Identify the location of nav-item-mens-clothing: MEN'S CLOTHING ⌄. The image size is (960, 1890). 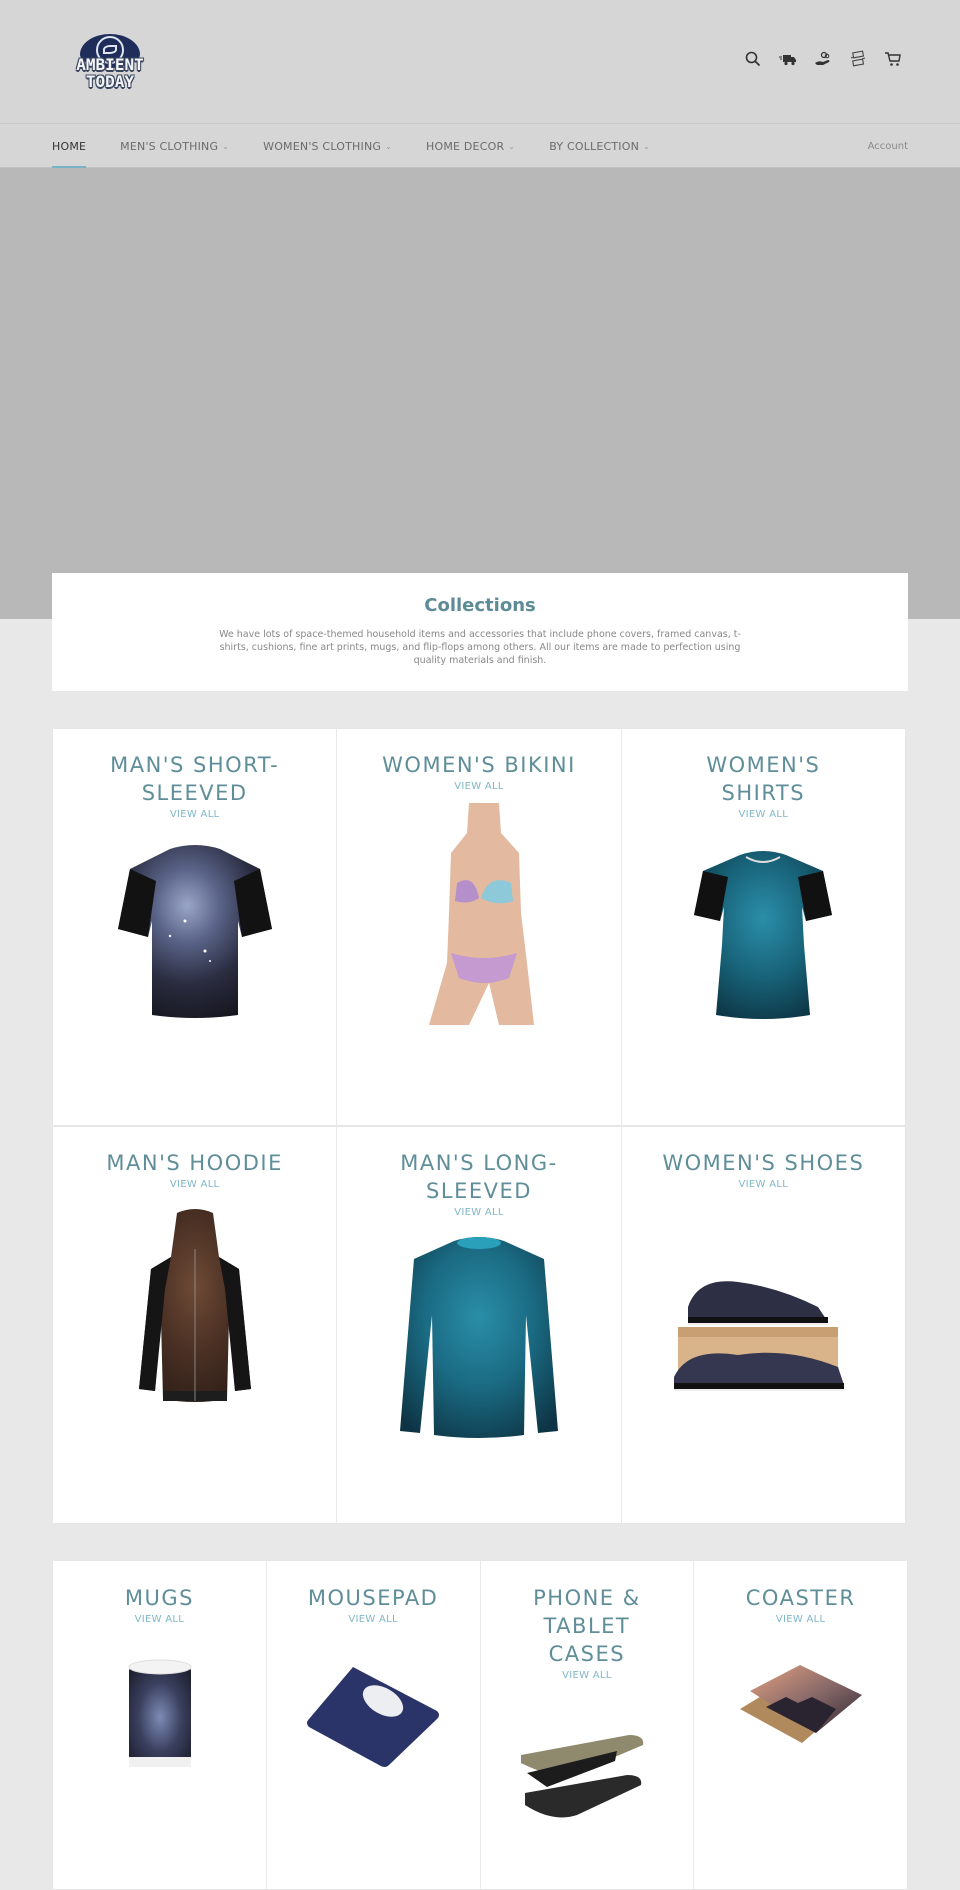
(174, 146).